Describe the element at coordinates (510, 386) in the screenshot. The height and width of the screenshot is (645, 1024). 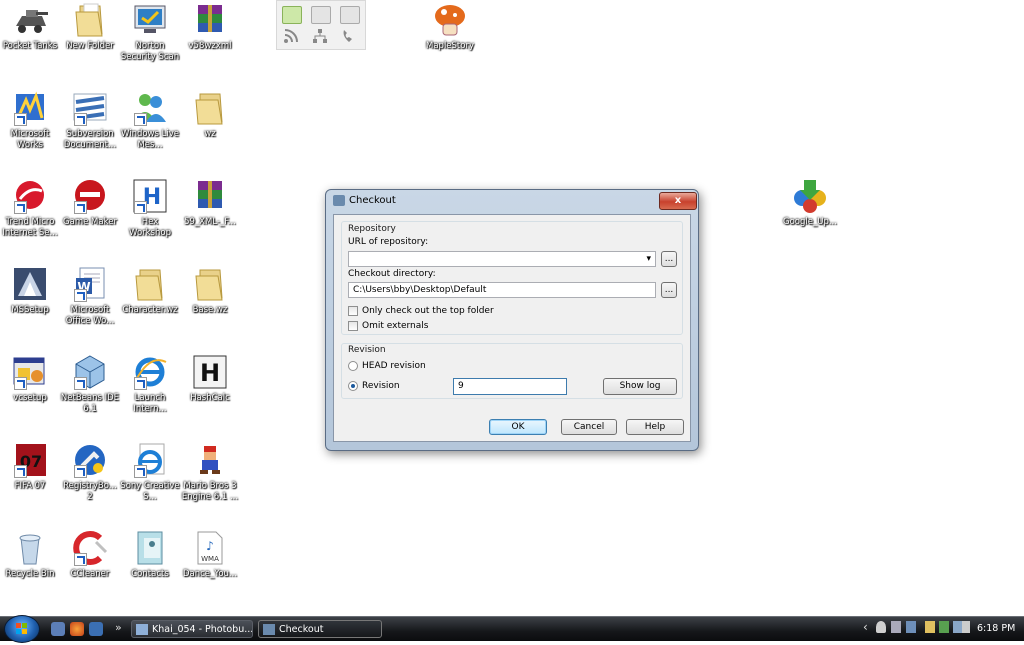
I see `revision-input: 9` at that location.